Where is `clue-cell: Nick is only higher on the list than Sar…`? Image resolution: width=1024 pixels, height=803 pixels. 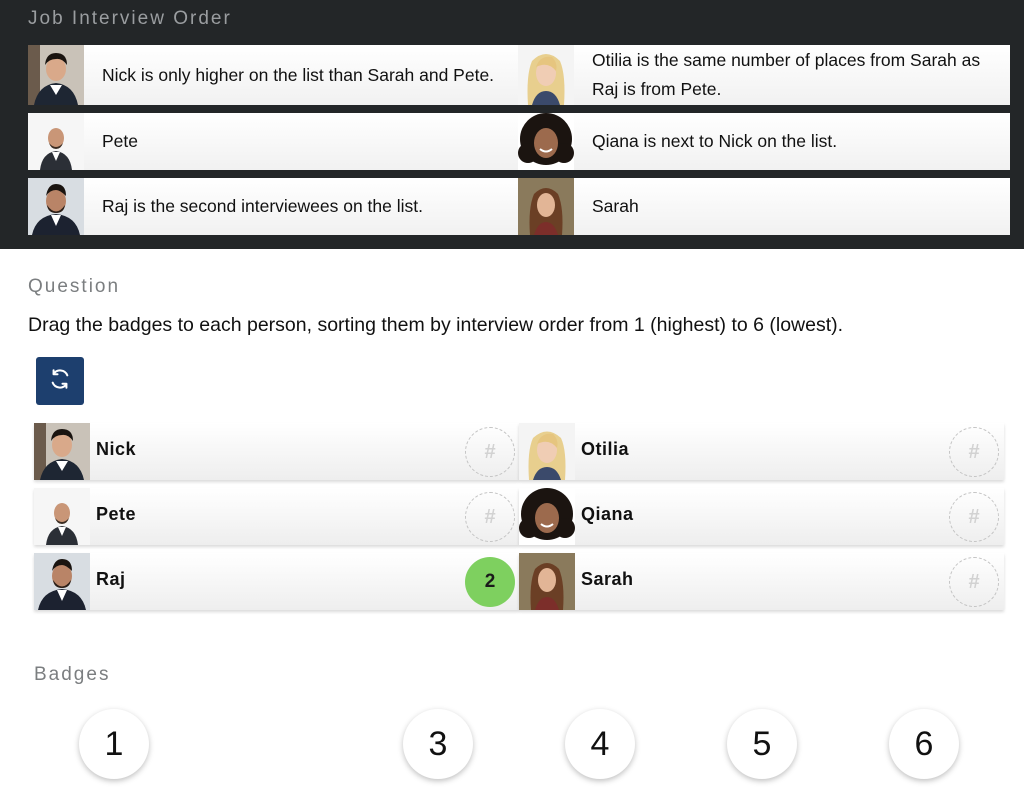 clue-cell: Nick is only higher on the list than Sar… is located at coordinates (273, 75).